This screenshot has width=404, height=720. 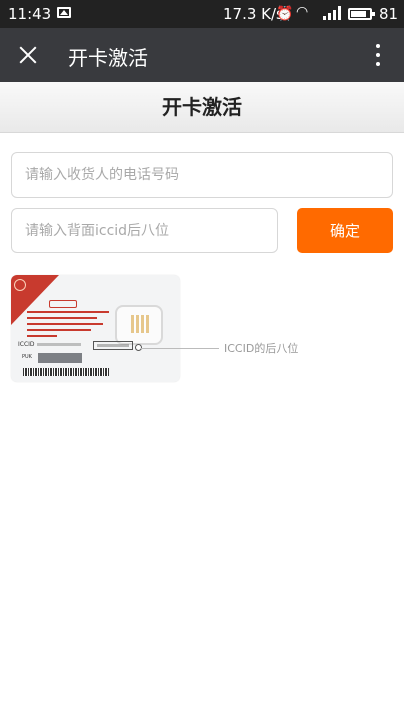 What do you see at coordinates (113, 345) in the screenshot?
I see `sim-iccid-last-eight-box` at bounding box center [113, 345].